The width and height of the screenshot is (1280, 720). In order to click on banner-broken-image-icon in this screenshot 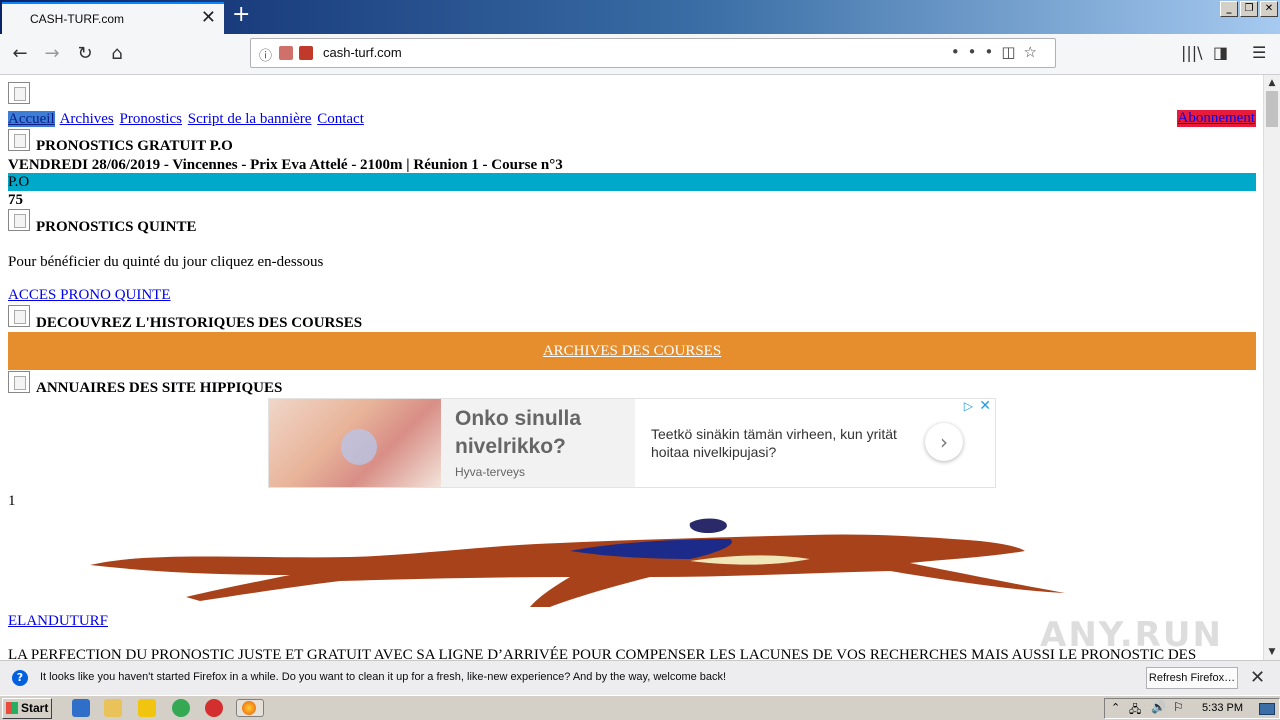, I will do `click(19, 93)`.